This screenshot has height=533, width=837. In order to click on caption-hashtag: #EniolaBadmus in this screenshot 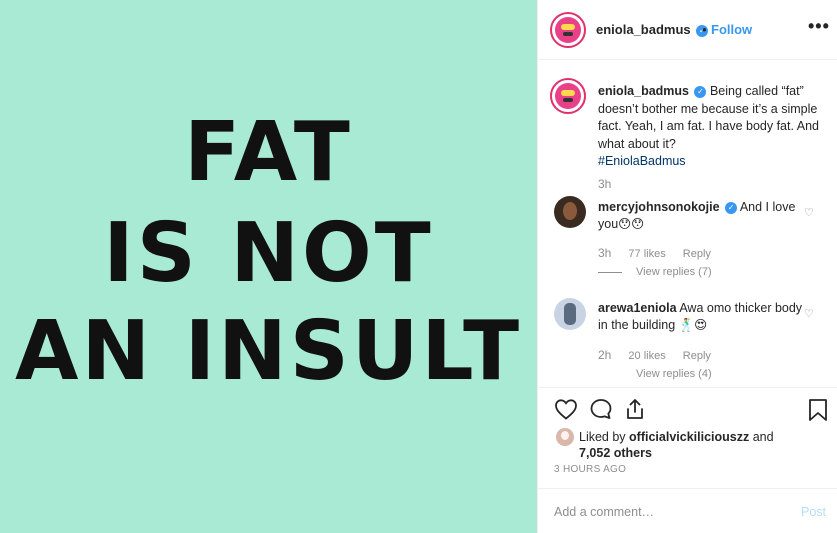, I will do `click(642, 161)`.